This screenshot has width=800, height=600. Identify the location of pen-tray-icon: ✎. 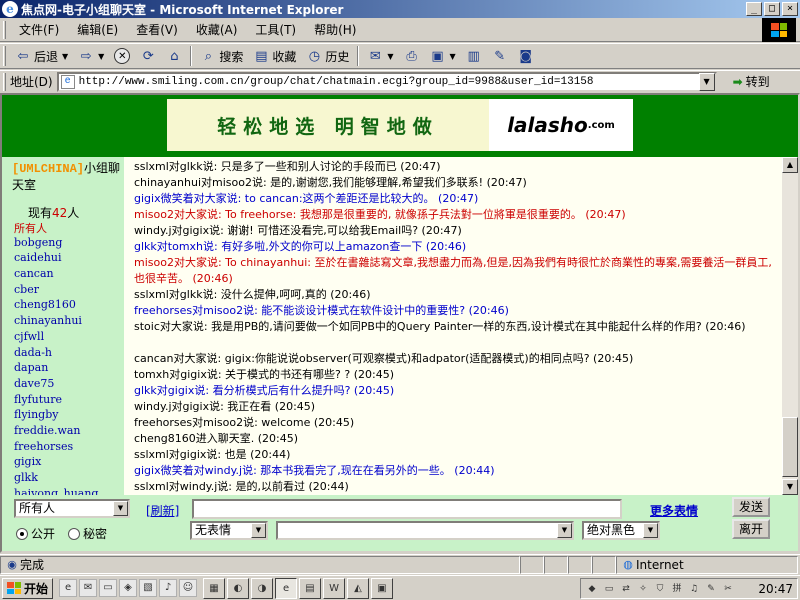
(711, 589).